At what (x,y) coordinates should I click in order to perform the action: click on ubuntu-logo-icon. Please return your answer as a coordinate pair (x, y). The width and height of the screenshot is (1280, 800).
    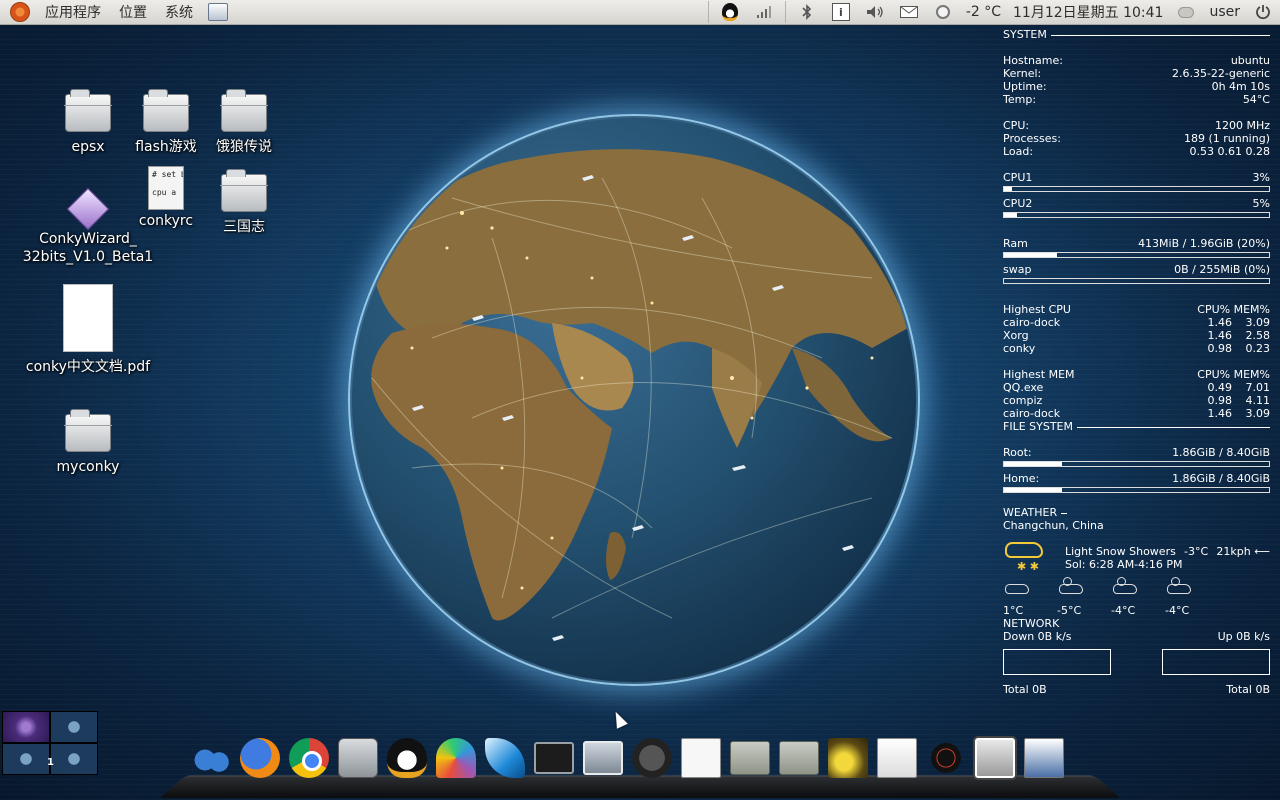
    Looking at the image, I should click on (20, 12).